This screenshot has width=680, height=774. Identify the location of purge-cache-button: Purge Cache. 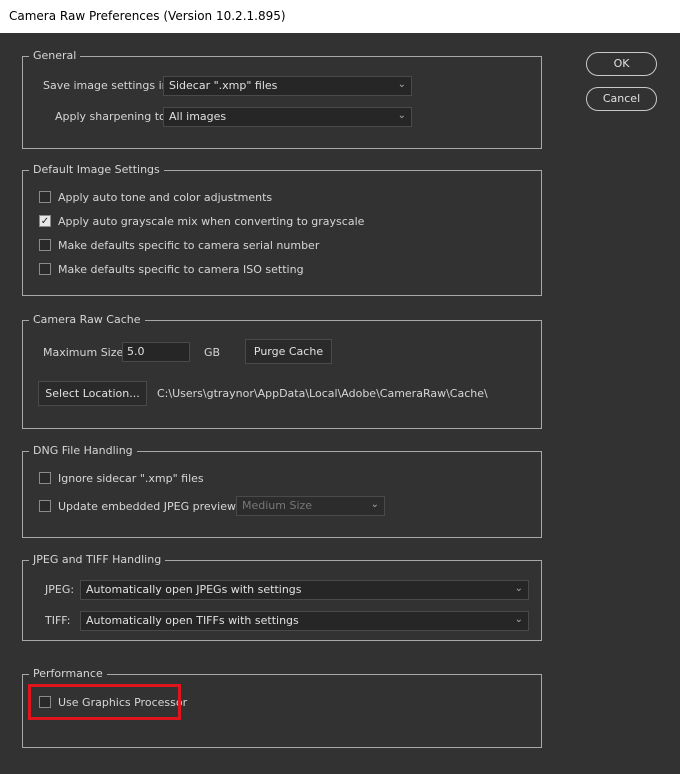
(288, 351).